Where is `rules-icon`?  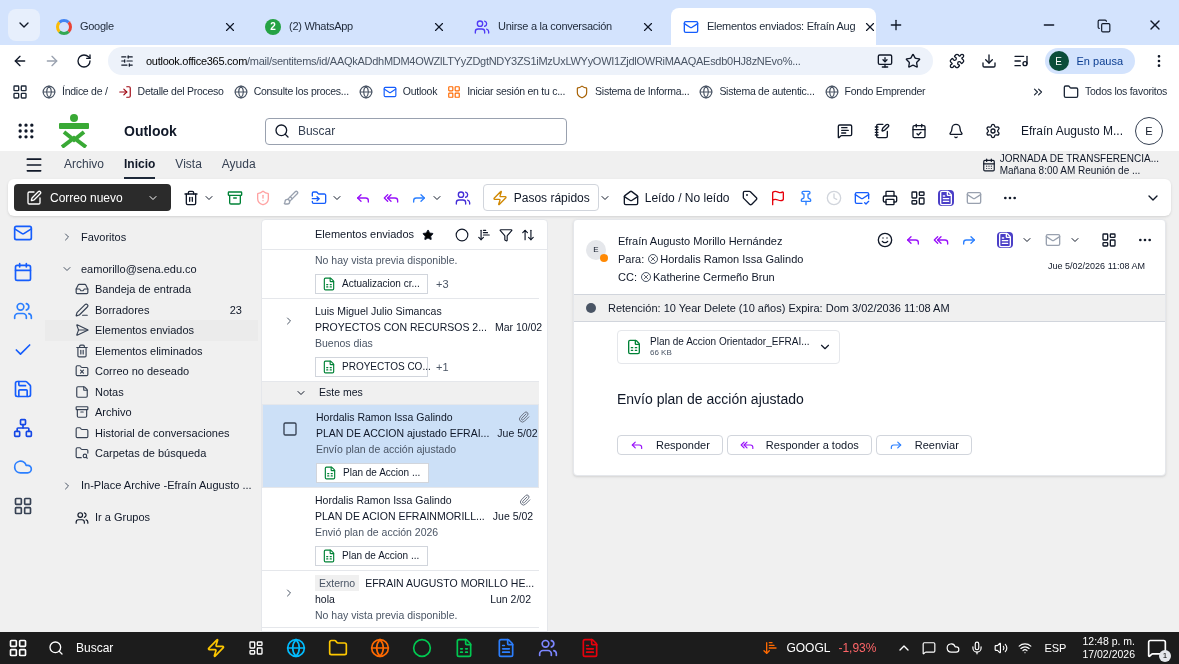
rules-icon is located at coordinates (861, 197).